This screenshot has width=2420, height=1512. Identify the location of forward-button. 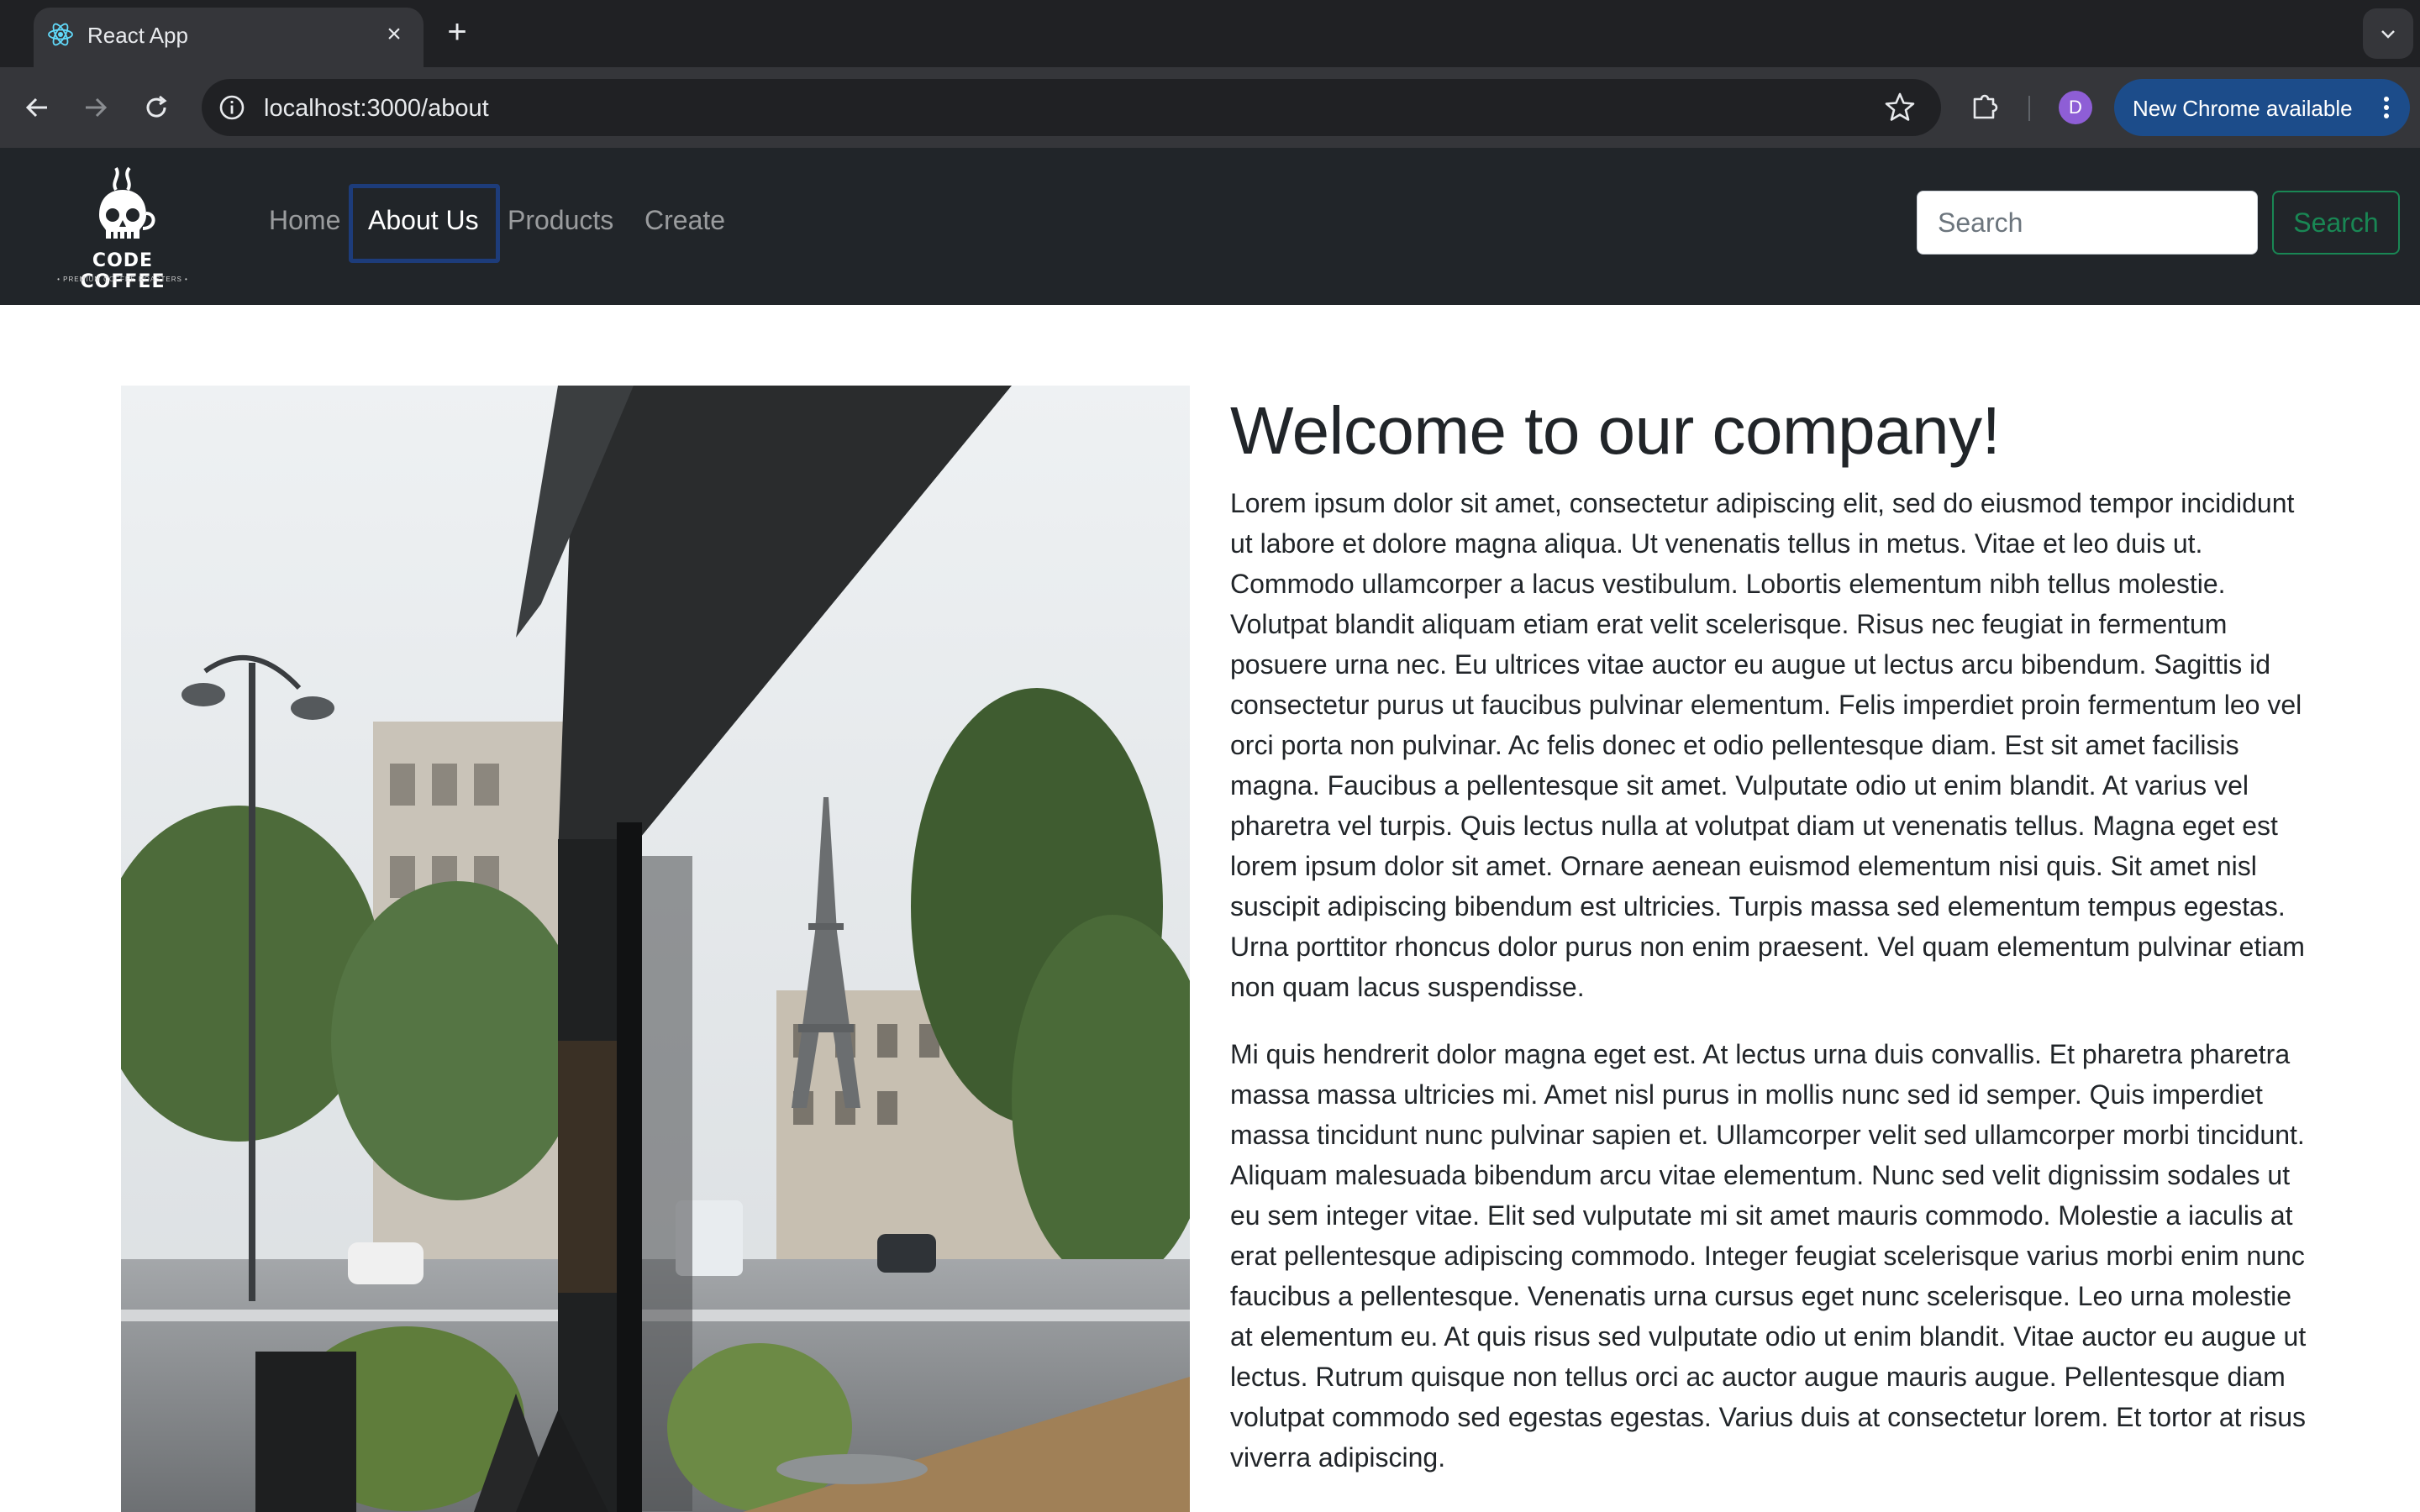
(96, 107).